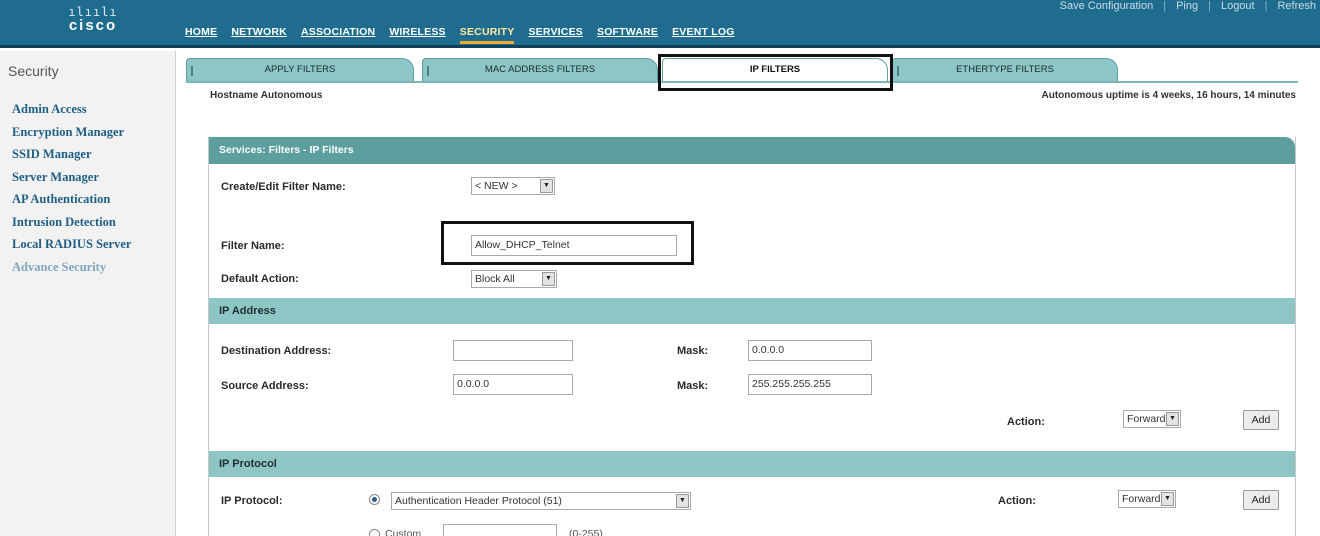 The height and width of the screenshot is (536, 1320). What do you see at coordinates (93, 25) in the screenshot?
I see `logo-word: cisco` at bounding box center [93, 25].